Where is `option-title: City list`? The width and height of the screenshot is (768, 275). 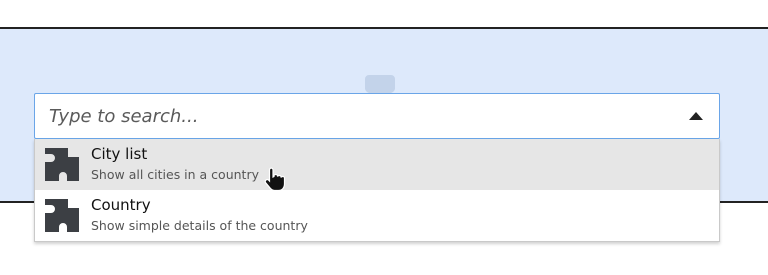 option-title: City list is located at coordinates (119, 154).